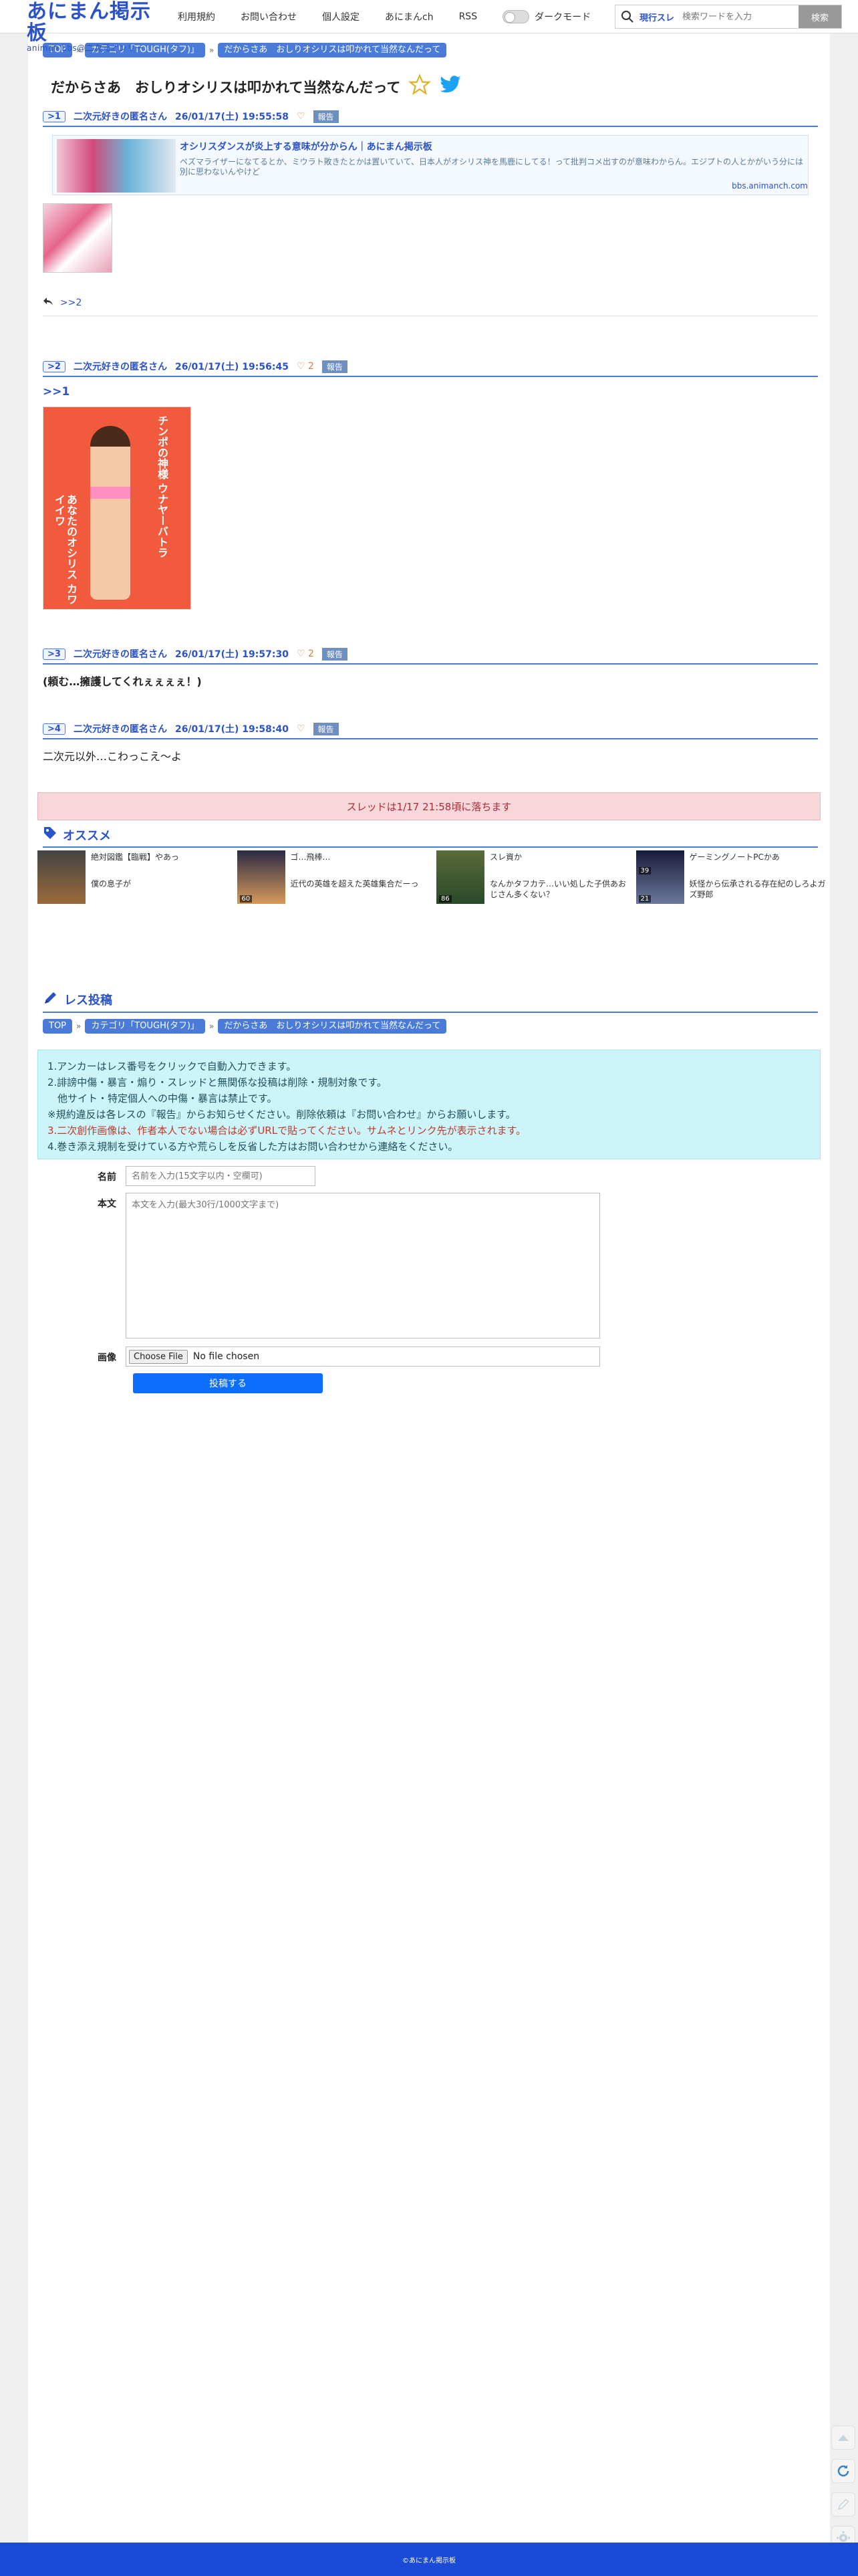 Image resolution: width=858 pixels, height=2576 pixels. I want to click on post-date: 26/01/17(土) 19:57:30, so click(231, 654).